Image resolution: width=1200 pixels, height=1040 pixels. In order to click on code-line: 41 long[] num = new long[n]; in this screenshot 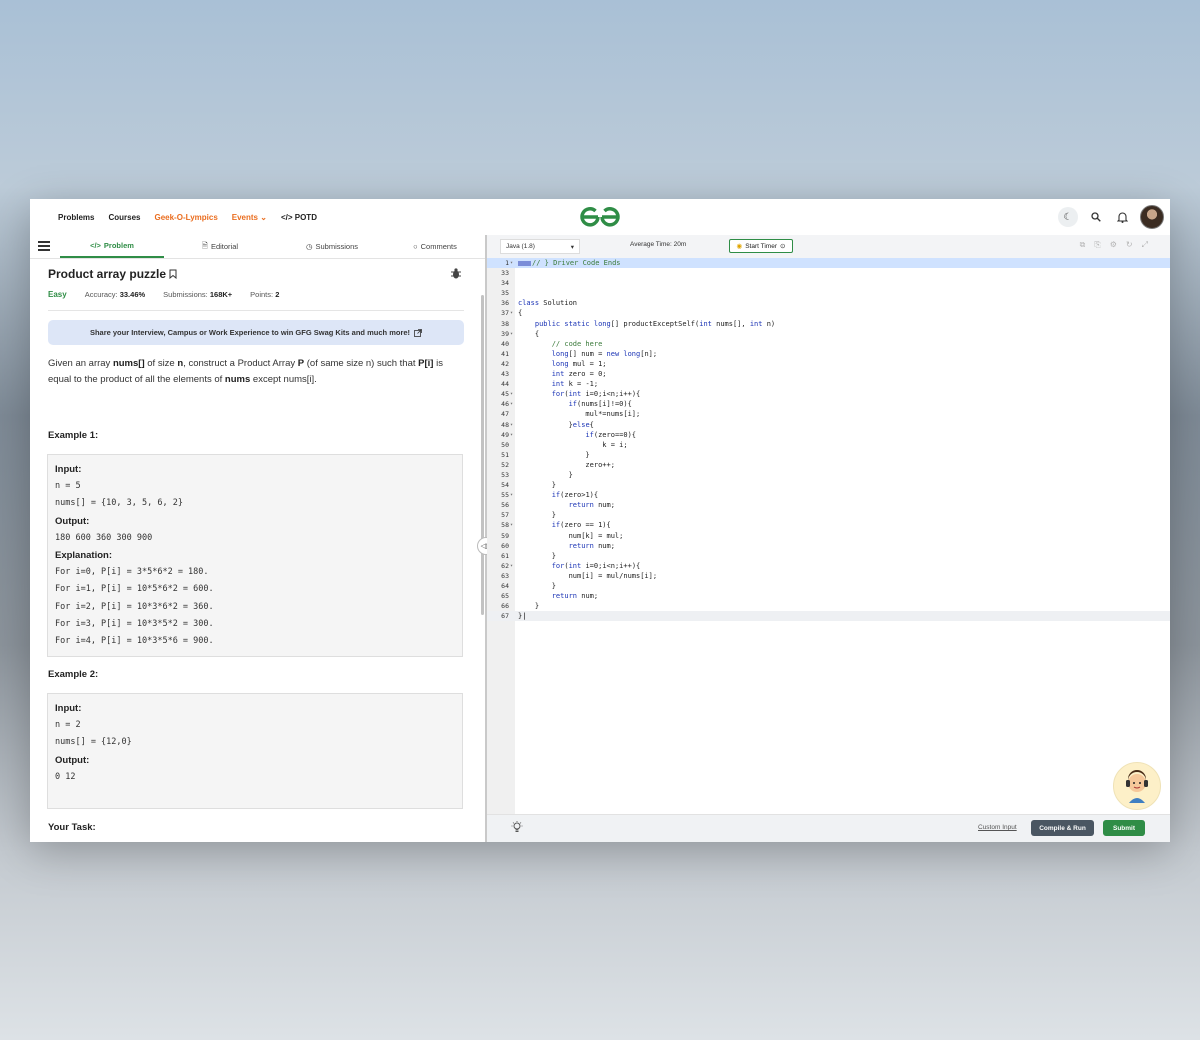, I will do `click(828, 354)`.